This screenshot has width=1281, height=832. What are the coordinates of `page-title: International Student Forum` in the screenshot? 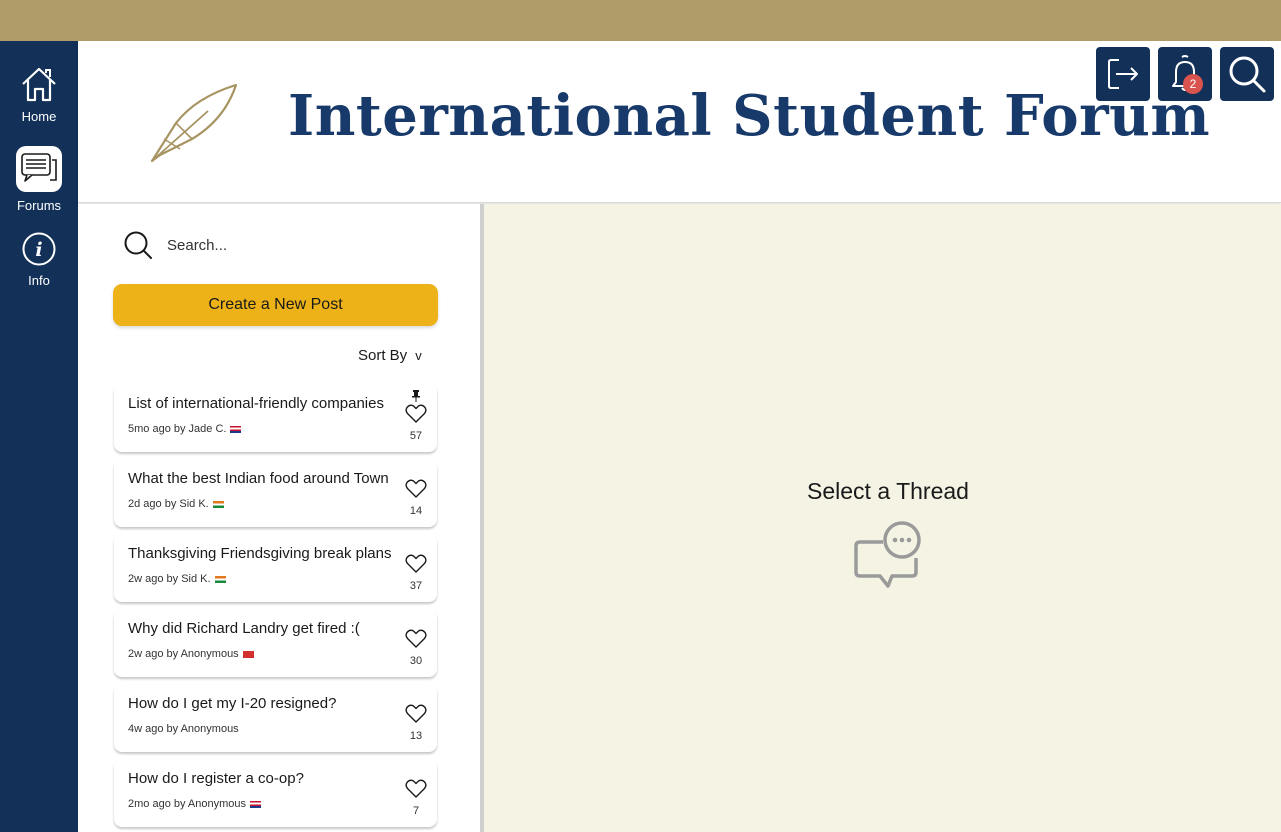 It's located at (749, 116).